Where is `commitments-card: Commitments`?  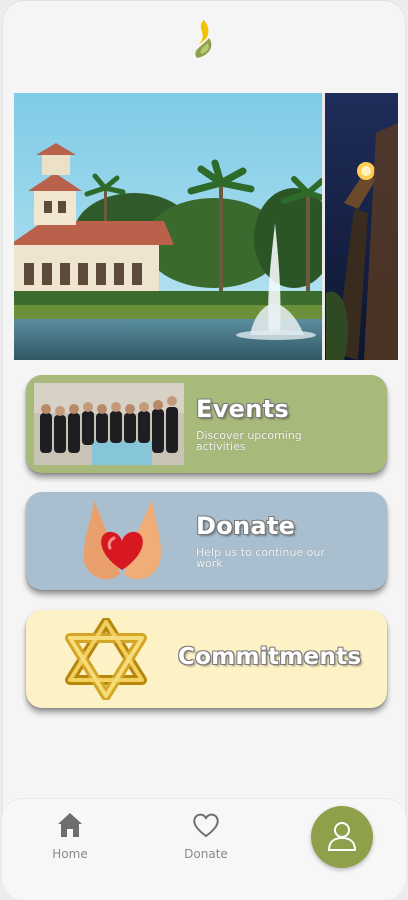
commitments-card: Commitments is located at coordinates (206, 659).